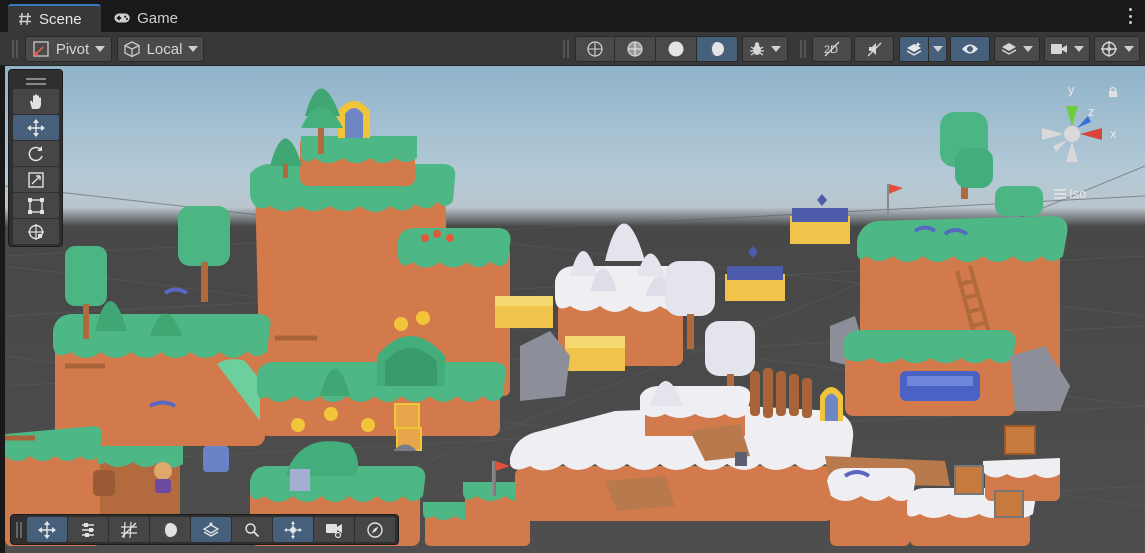 This screenshot has width=1145, height=553. I want to click on rotate-icon, so click(35, 153).